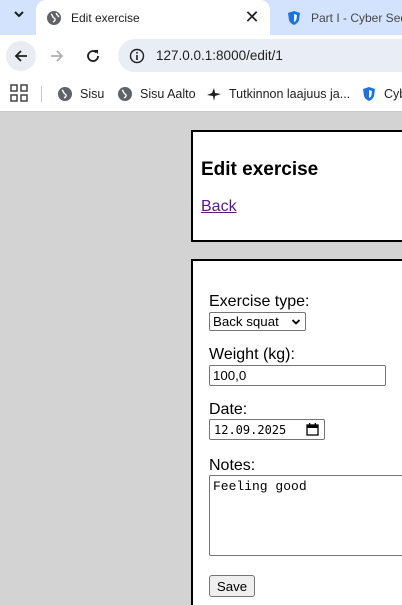 The height and width of the screenshot is (605, 402). I want to click on save-button: Save, so click(232, 586).